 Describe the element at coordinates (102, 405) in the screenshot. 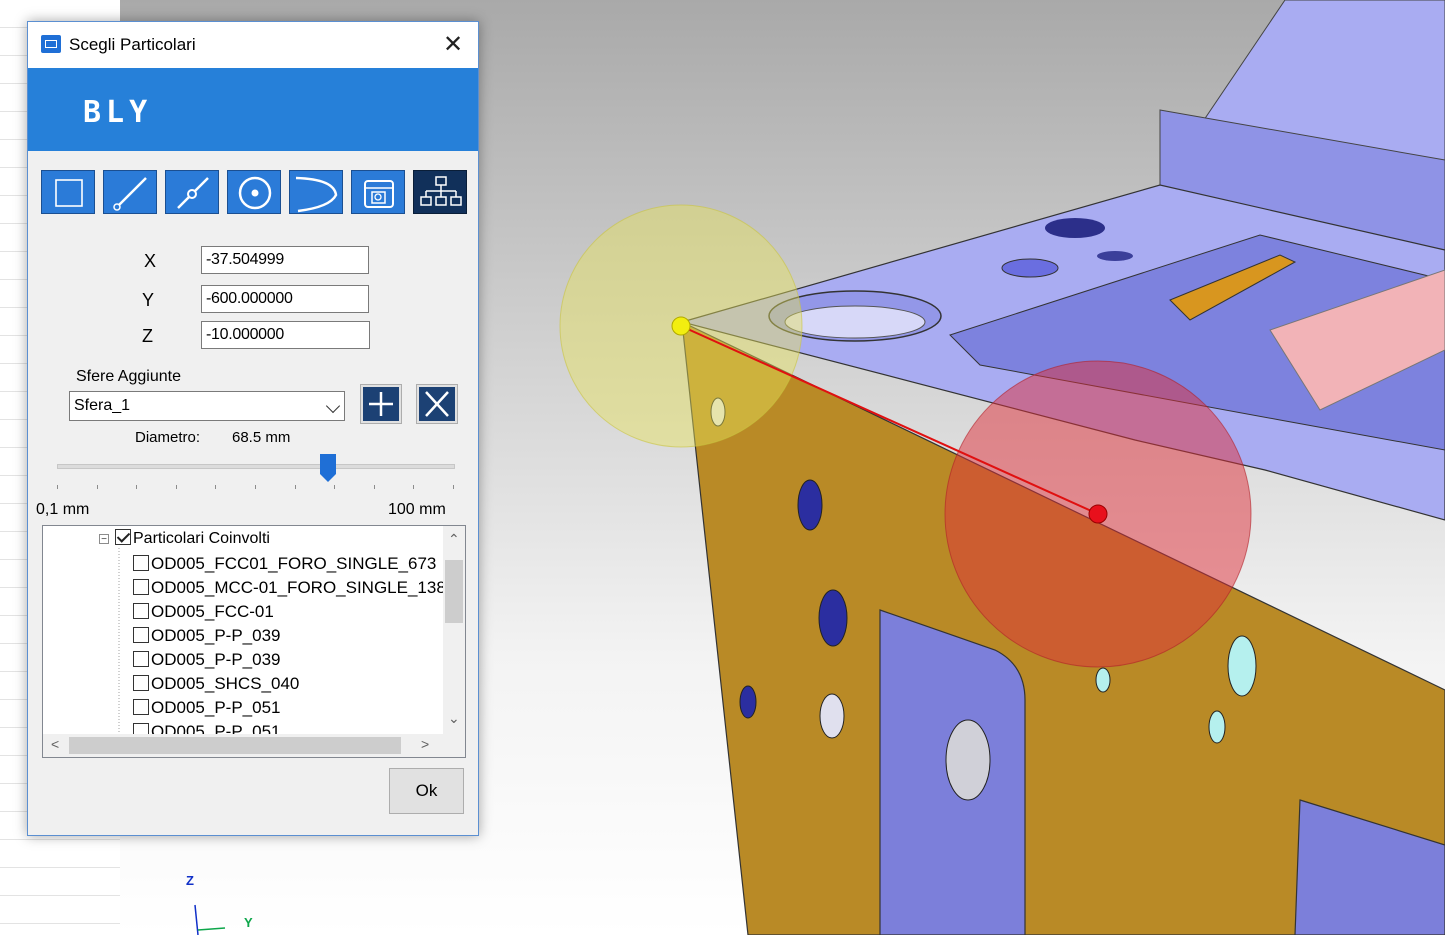

I see `sphere-select-value: Sfera_1` at that location.